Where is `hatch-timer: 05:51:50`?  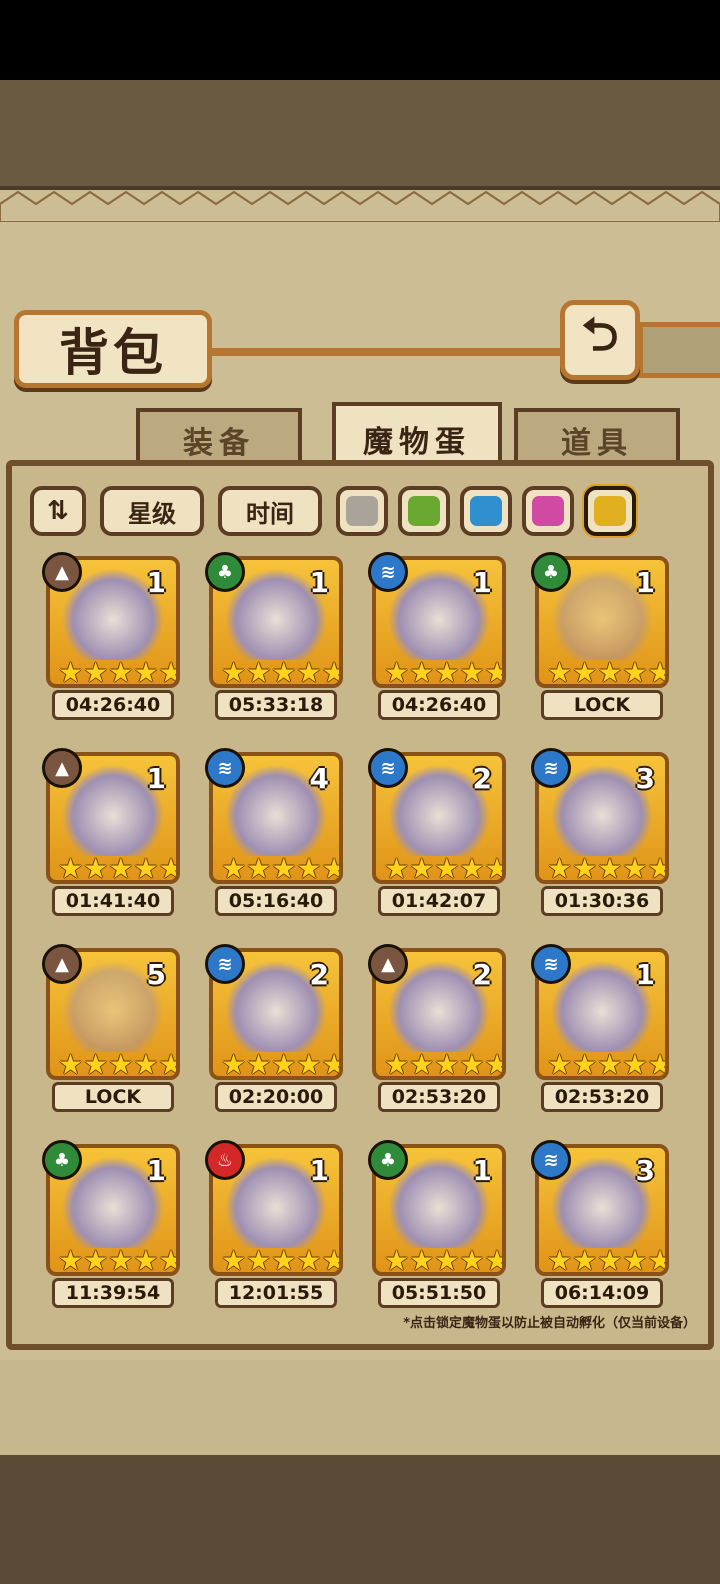
hatch-timer: 05:51:50 is located at coordinates (439, 1293).